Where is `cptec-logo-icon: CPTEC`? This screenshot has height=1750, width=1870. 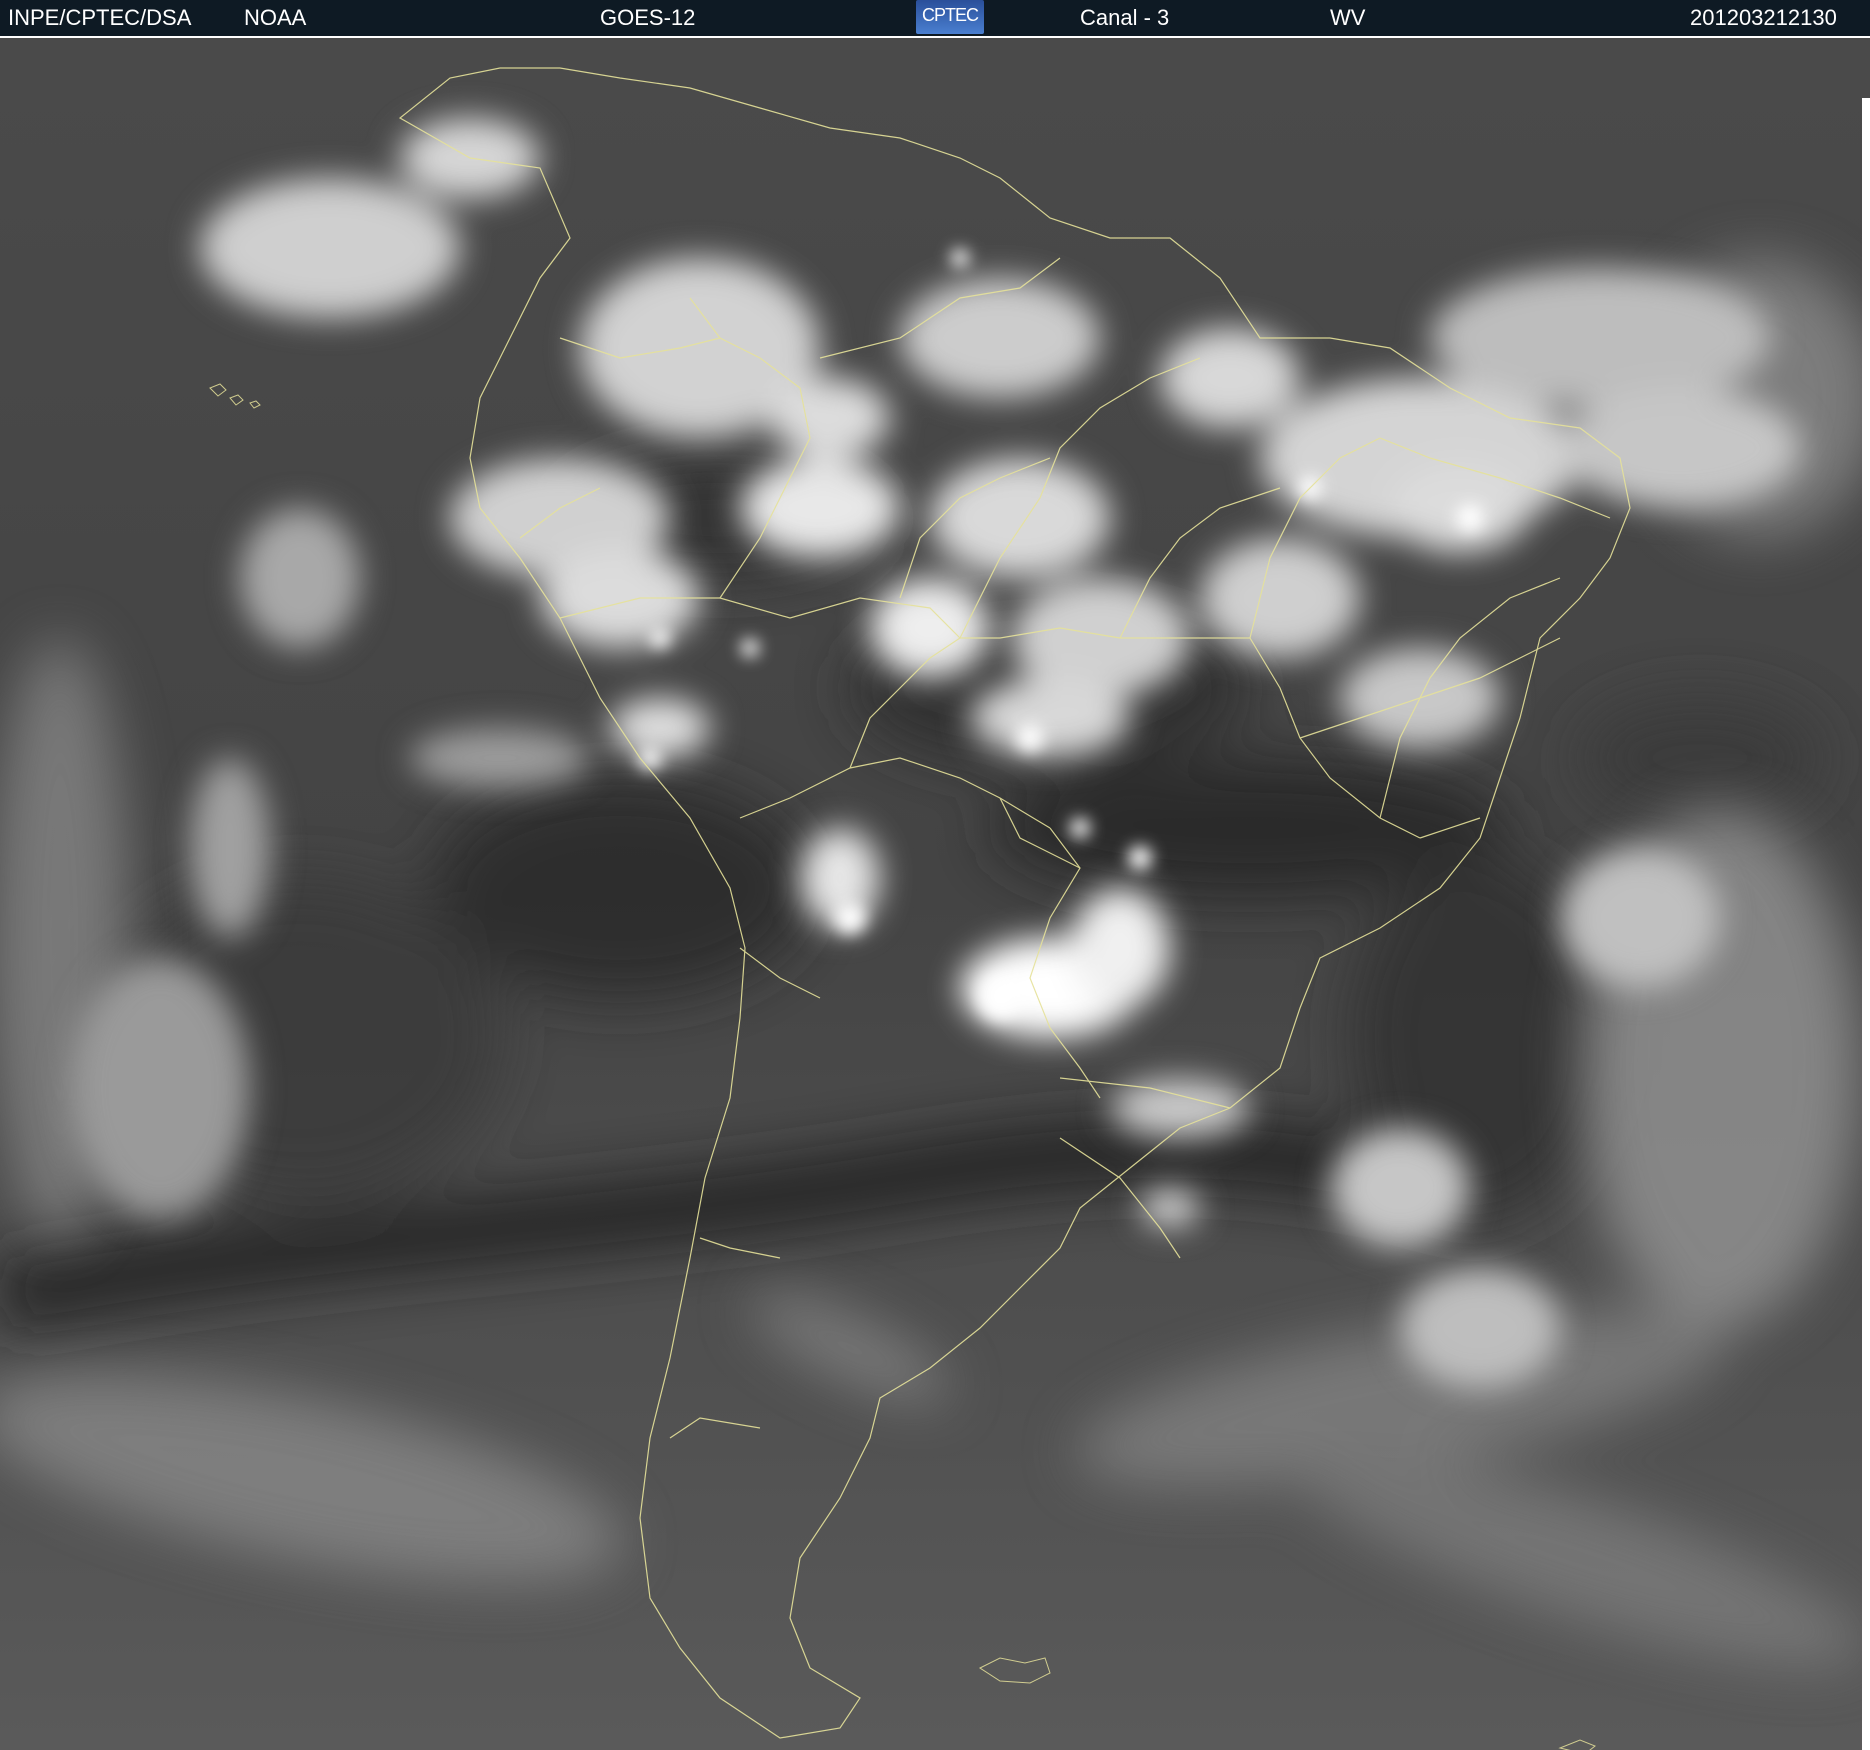
cptec-logo-icon: CPTEC is located at coordinates (950, 17).